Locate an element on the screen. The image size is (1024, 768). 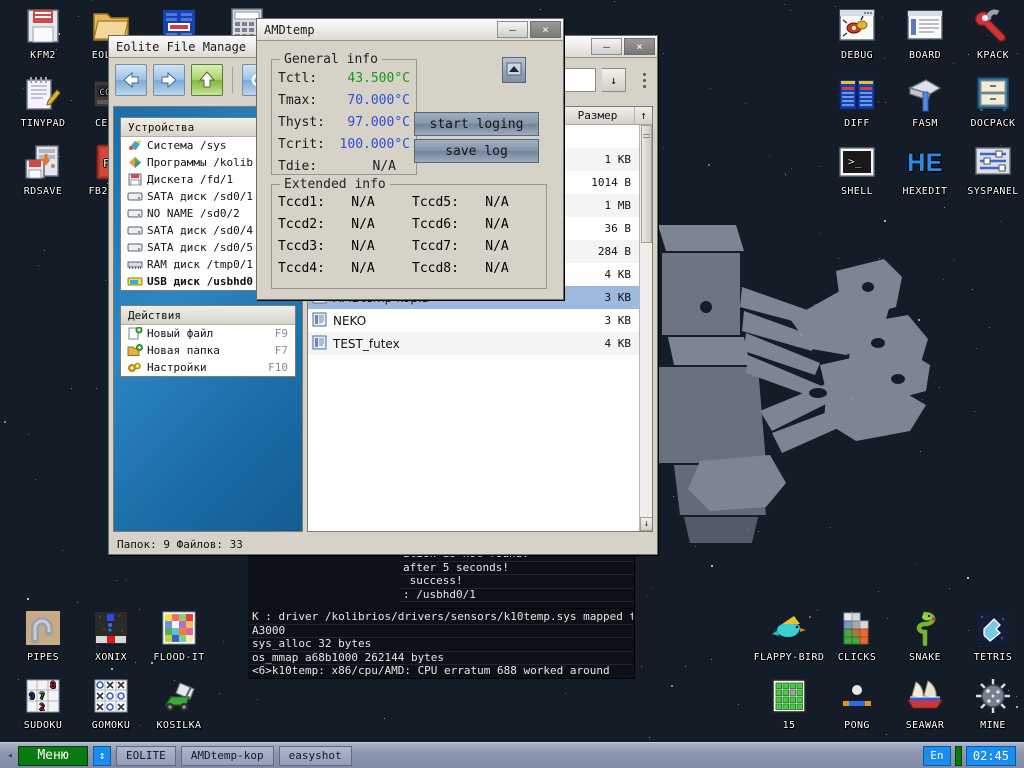
mine-icon is located at coordinates (993, 696).